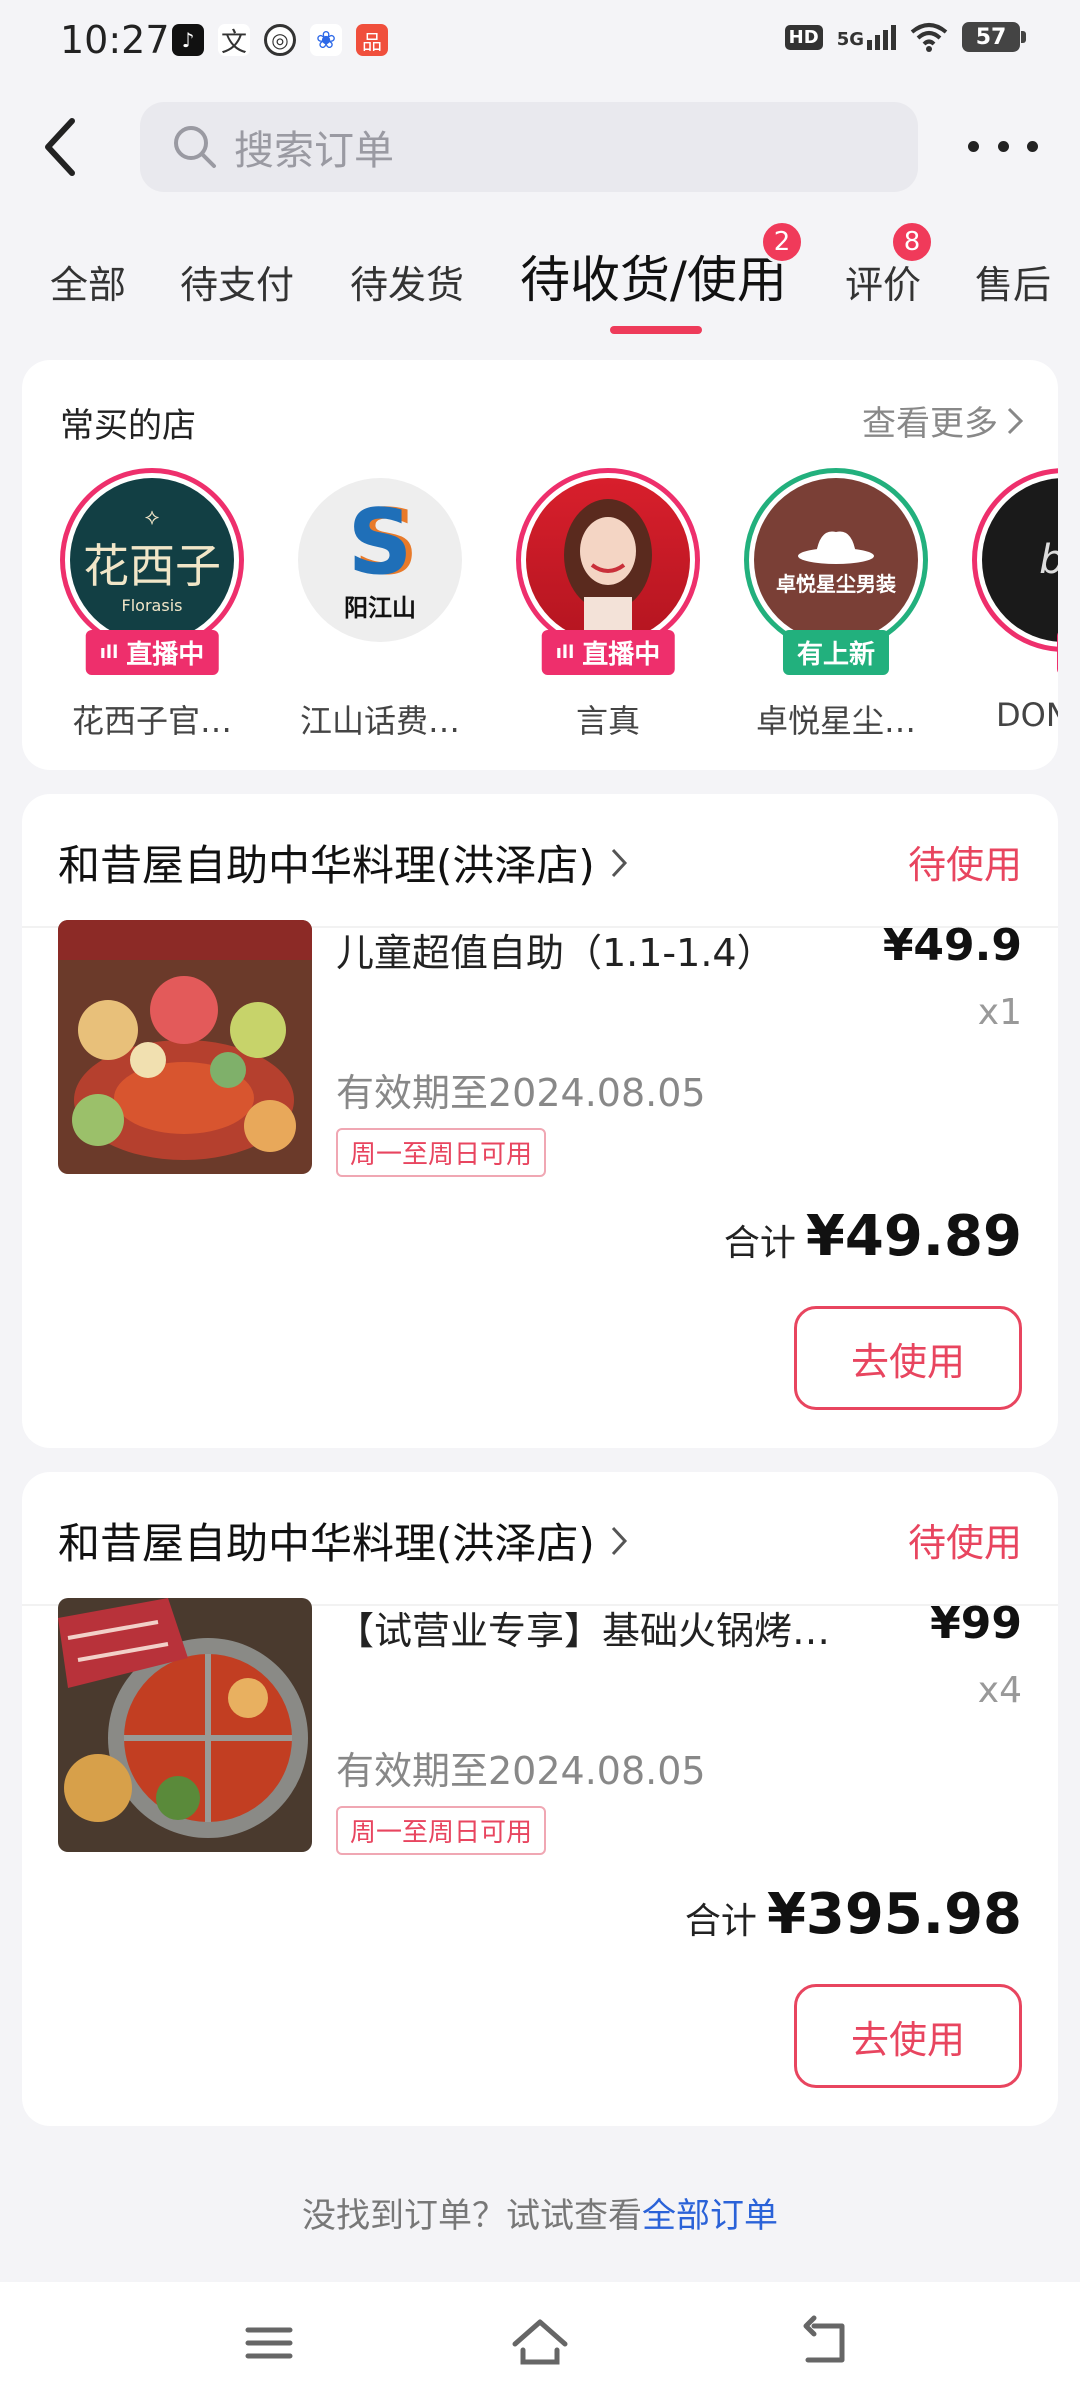  I want to click on shop-logo-text: 花西子, so click(152, 566).